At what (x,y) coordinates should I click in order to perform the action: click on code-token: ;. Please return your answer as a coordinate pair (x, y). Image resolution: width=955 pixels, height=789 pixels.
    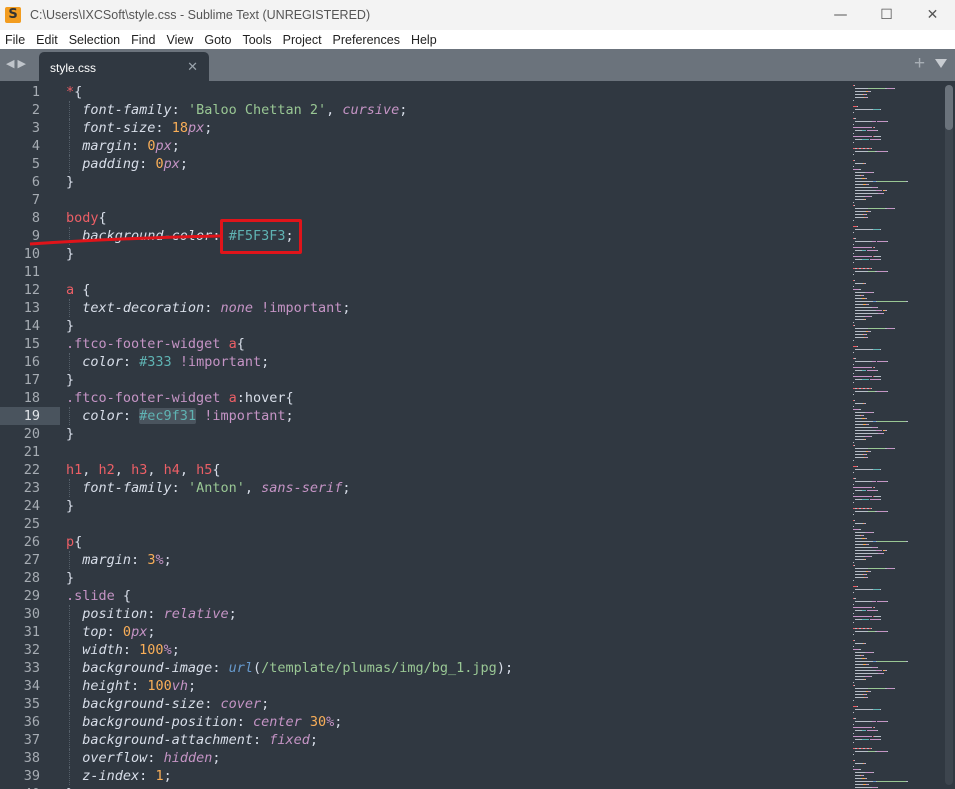
    Looking at the image, I should click on (403, 110).